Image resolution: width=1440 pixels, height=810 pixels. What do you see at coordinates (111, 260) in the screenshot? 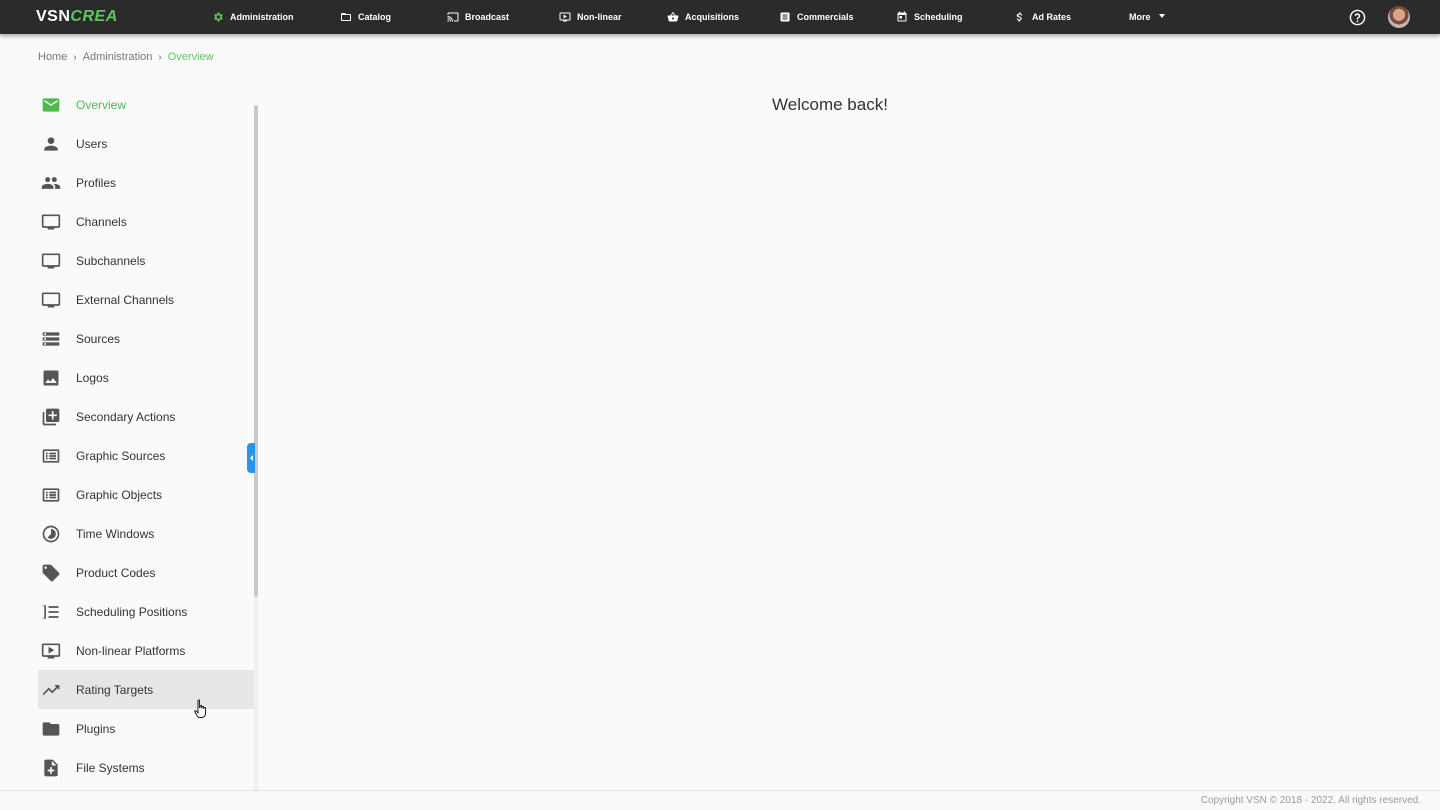
I see `sidebar-item-label: Subchannels` at bounding box center [111, 260].